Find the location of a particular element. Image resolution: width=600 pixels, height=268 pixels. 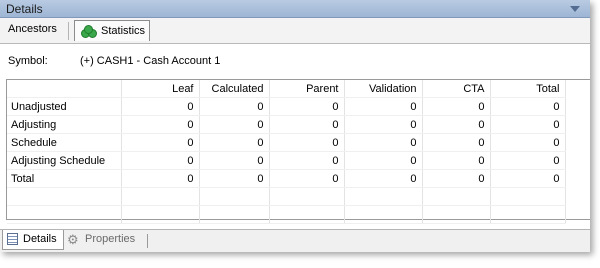

gear-icon: ⚙ is located at coordinates (73, 239).